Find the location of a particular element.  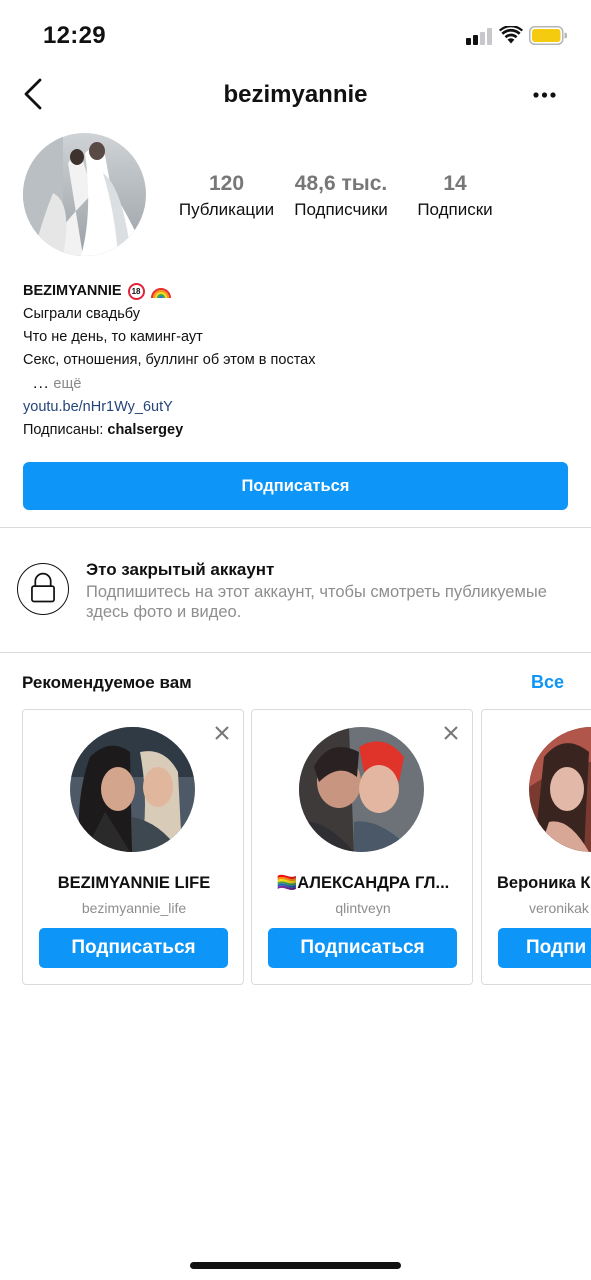

profile-header: bezimyannie is located at coordinates (295, 95).